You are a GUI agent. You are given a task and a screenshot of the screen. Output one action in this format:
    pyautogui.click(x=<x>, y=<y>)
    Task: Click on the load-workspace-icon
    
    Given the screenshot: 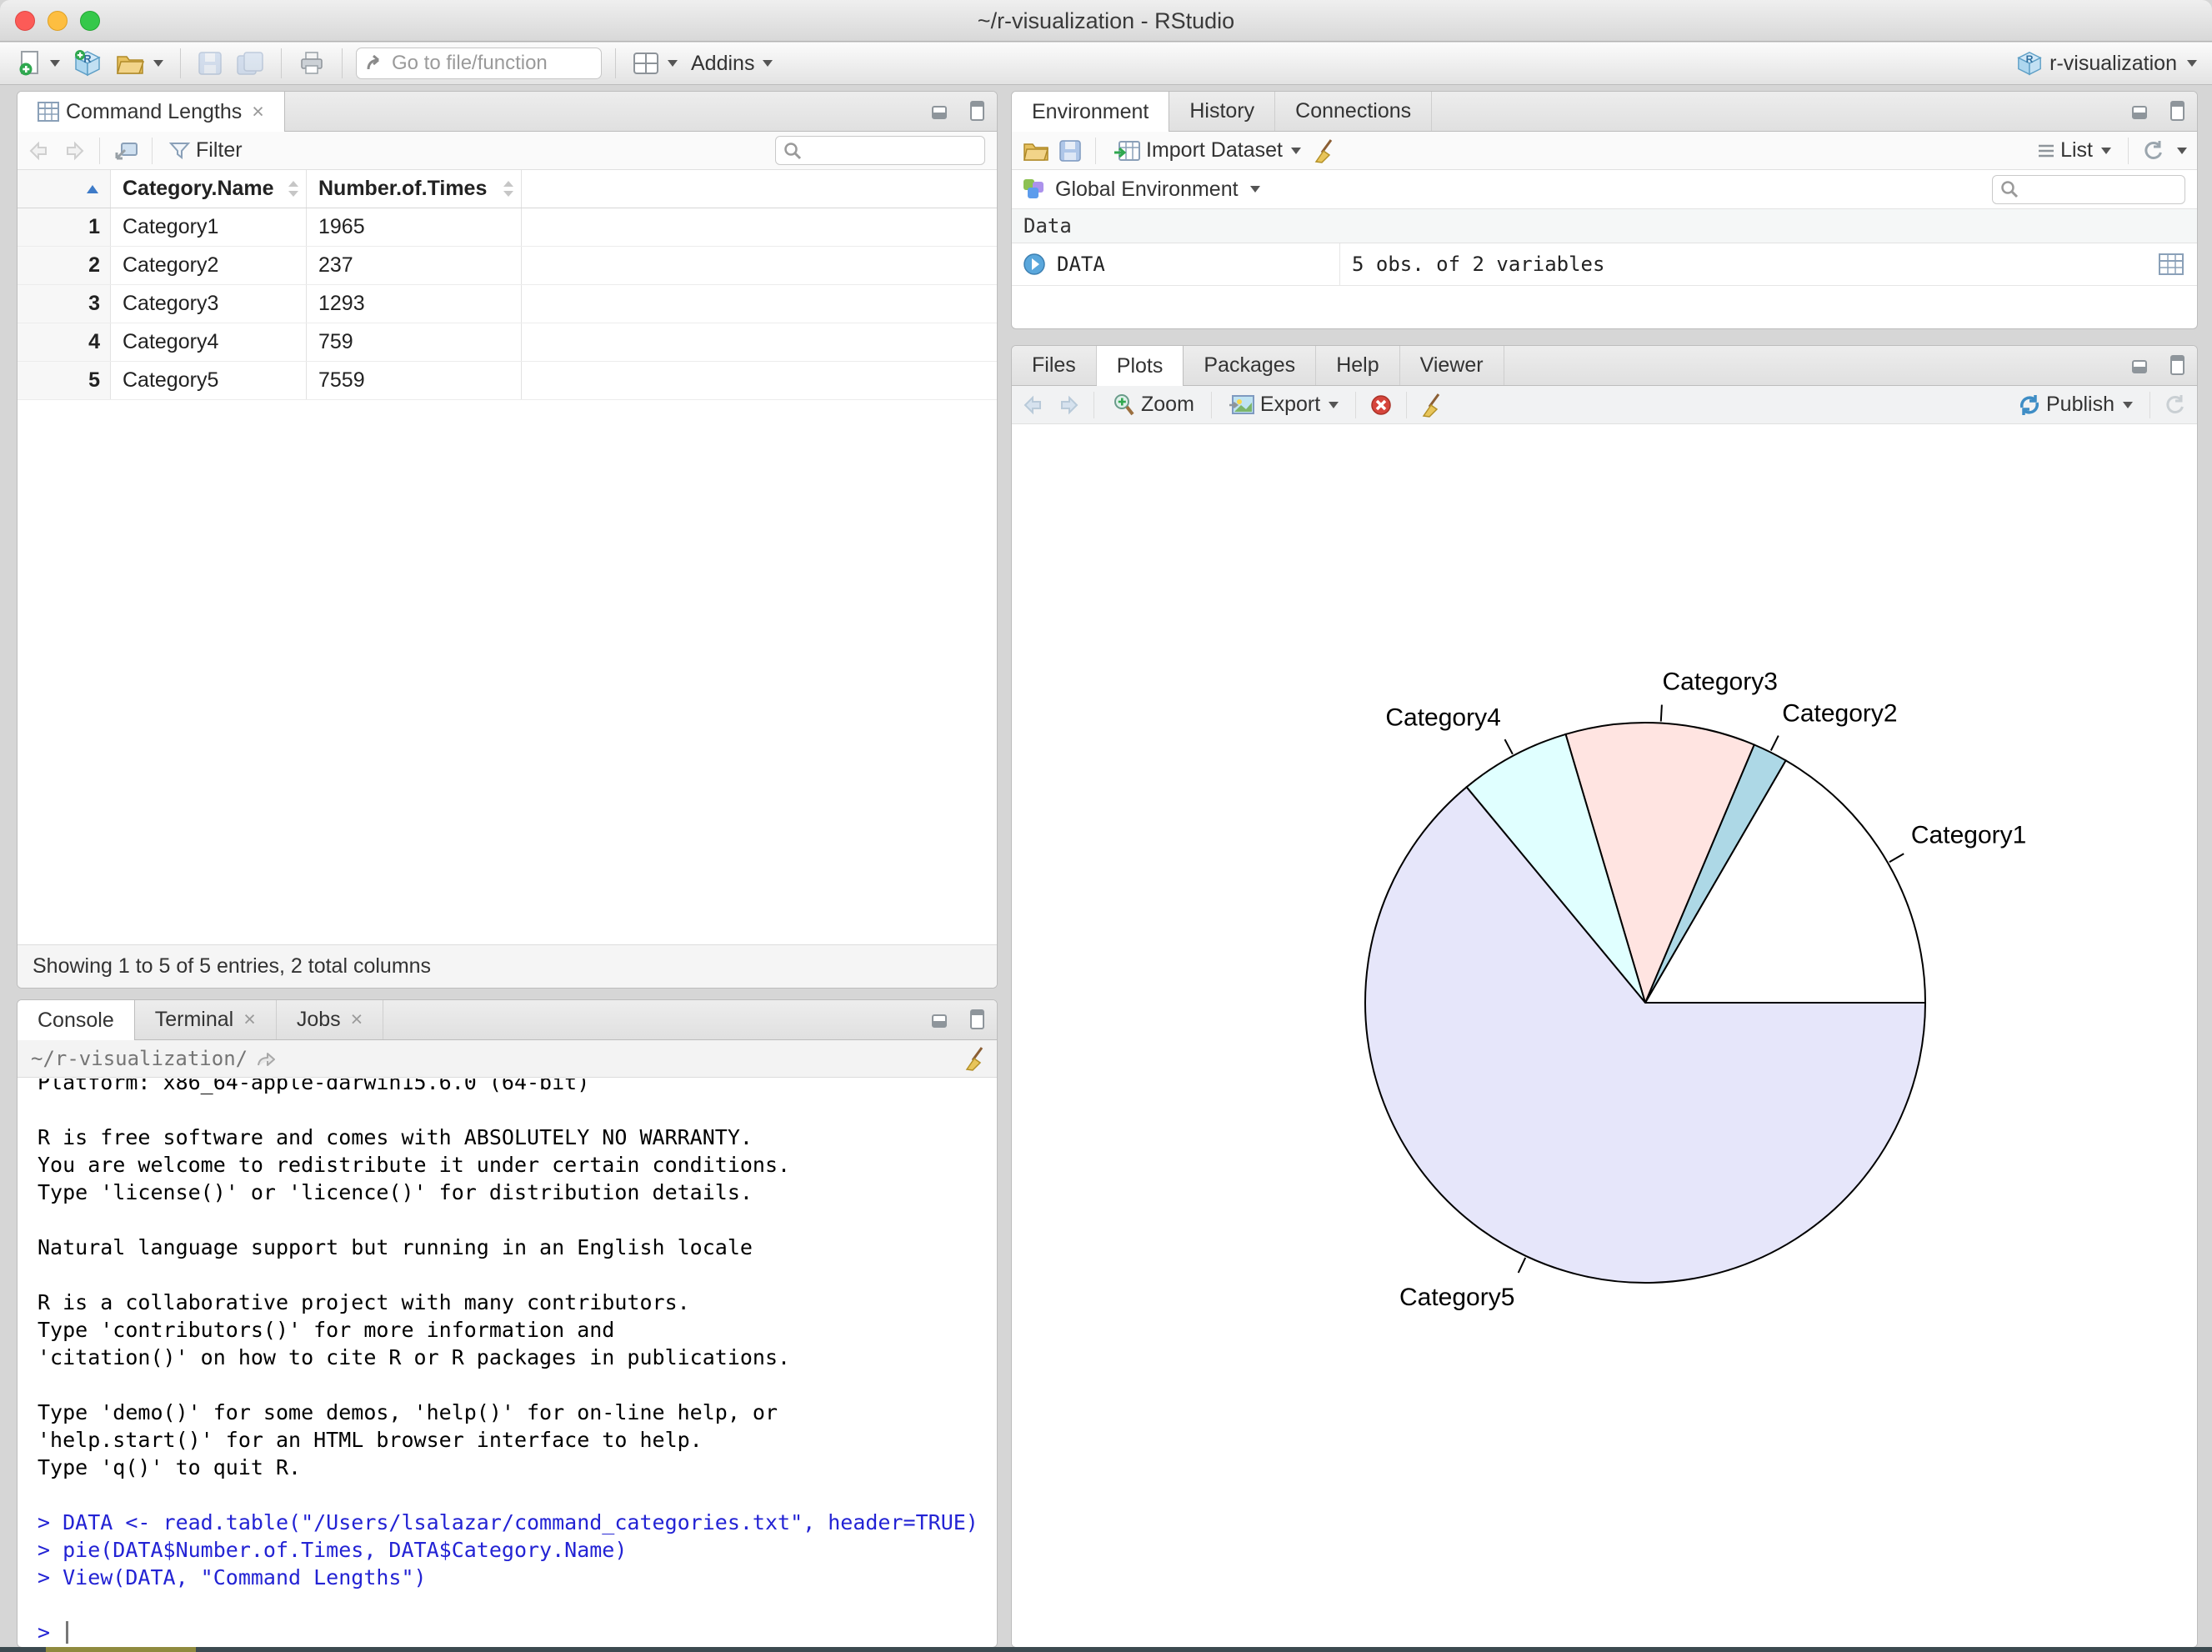 What is the action you would take?
    pyautogui.click(x=1036, y=151)
    